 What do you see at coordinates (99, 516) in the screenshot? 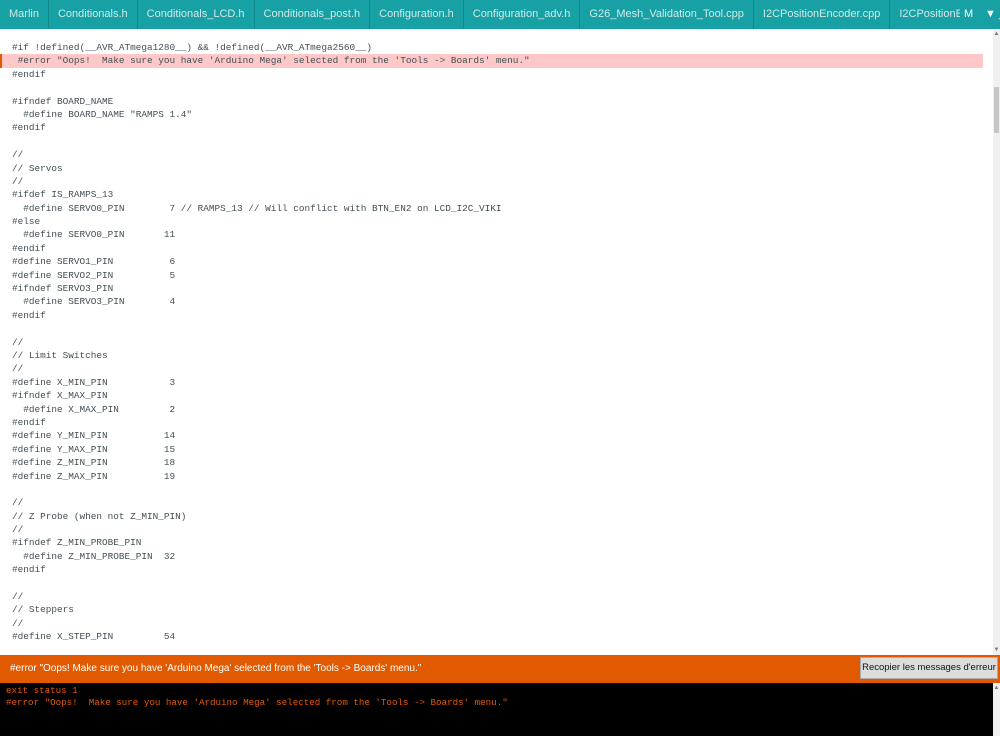
I see `code-line: // Z Probe (when not Z_MIN_PIN)` at bounding box center [99, 516].